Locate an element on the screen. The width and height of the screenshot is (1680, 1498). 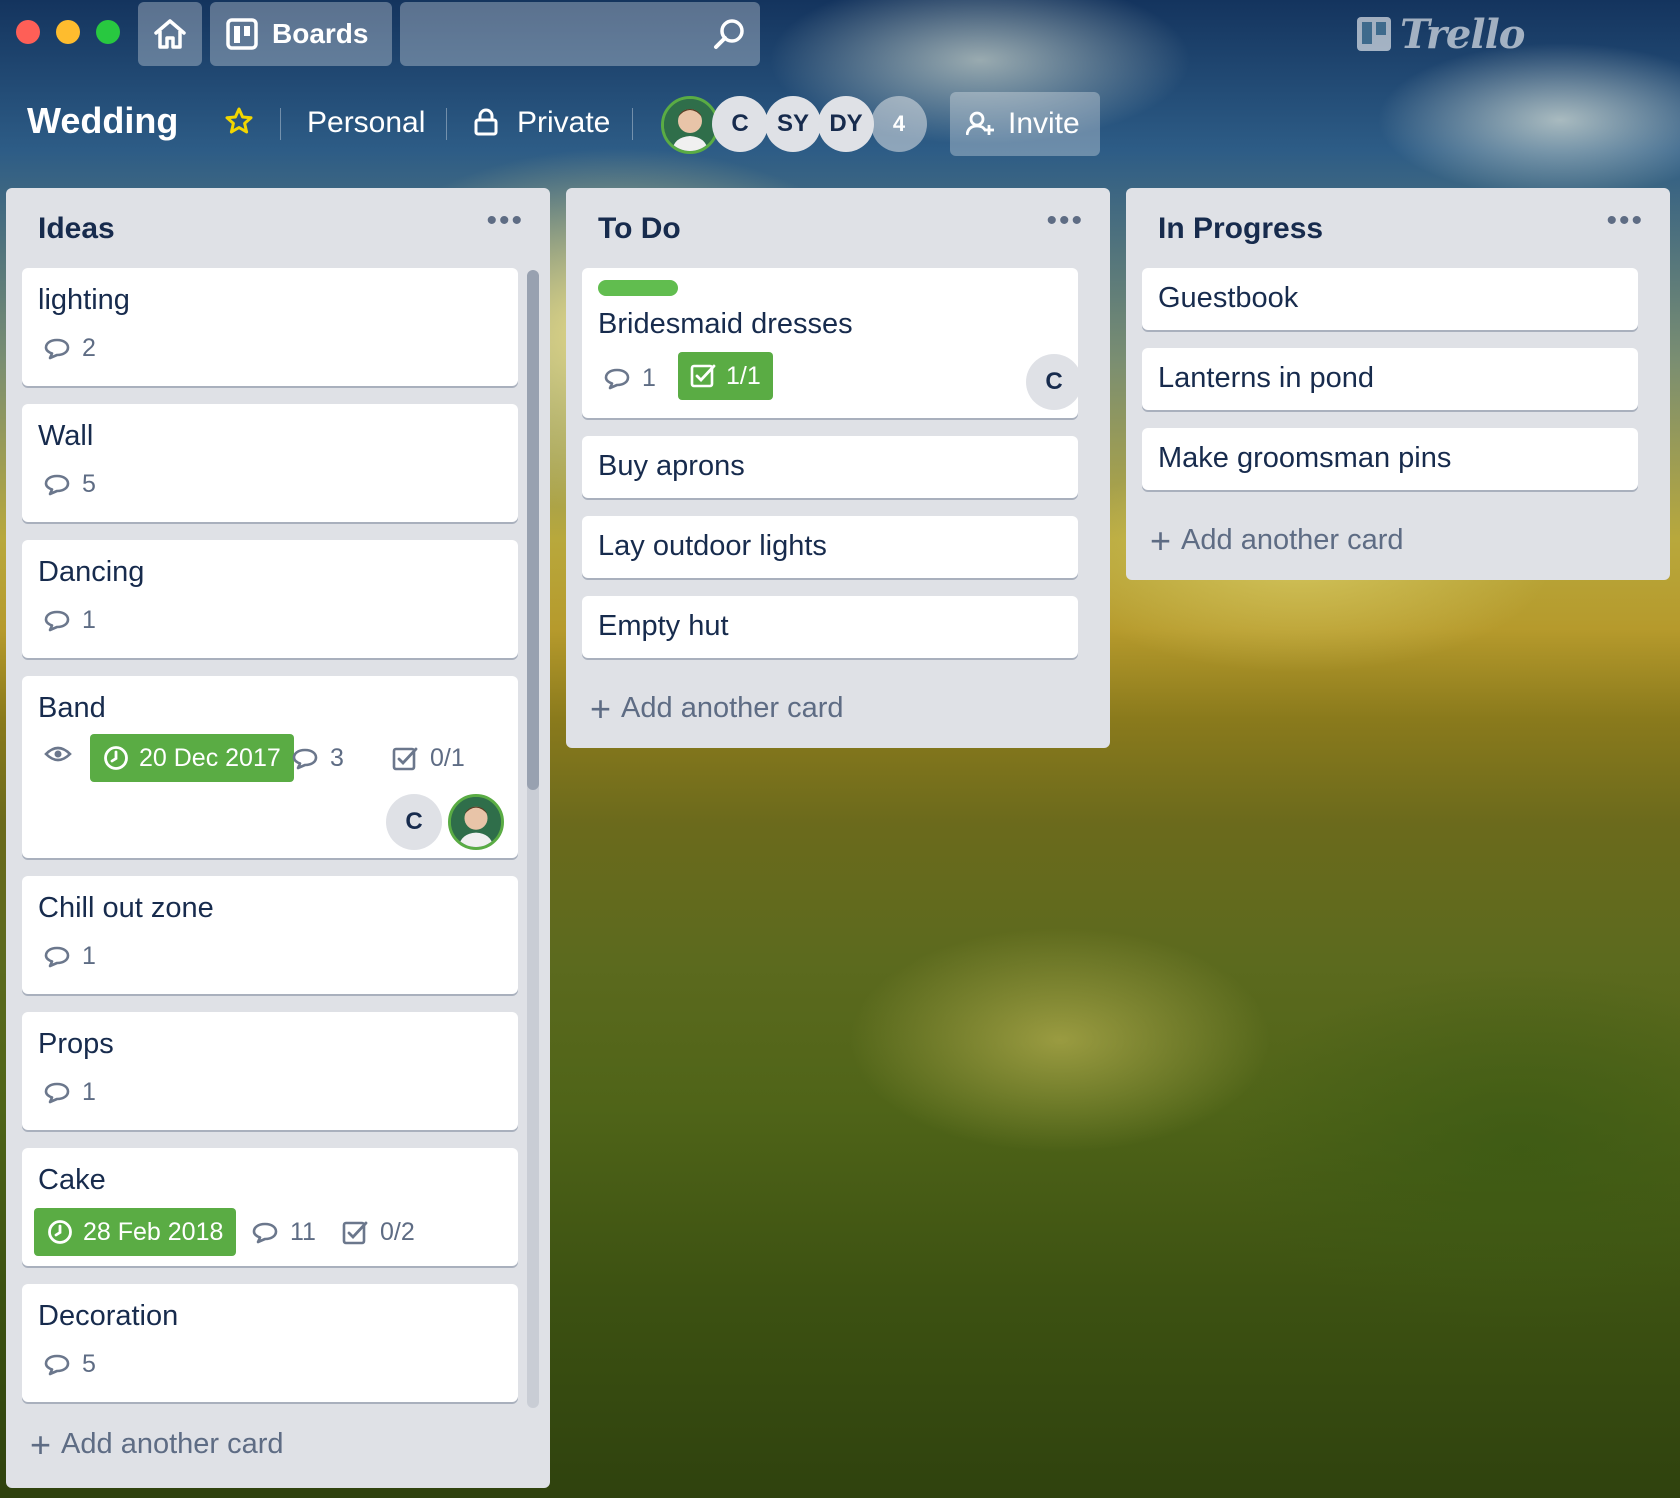
due-date: 28 Feb 2018 is located at coordinates (153, 1231).